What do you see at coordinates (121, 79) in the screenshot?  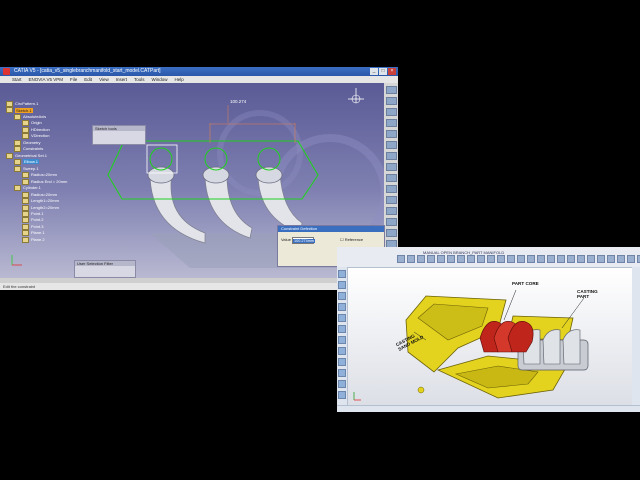 I see `menu-insert: Insert` at bounding box center [121, 79].